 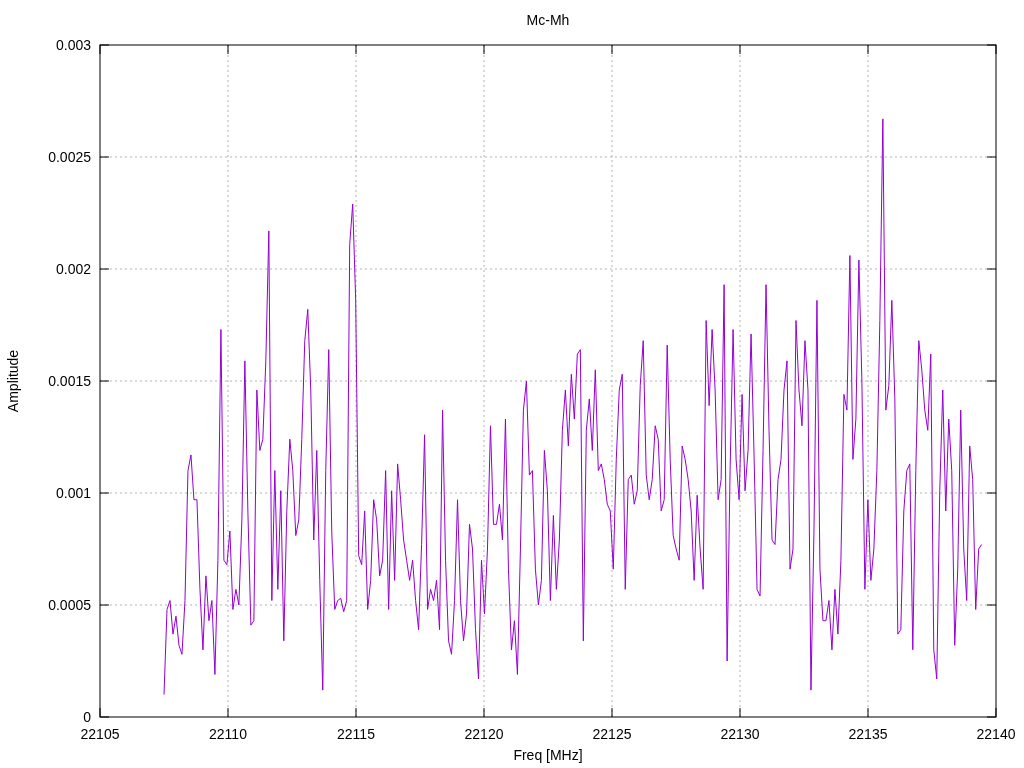 What do you see at coordinates (548, 20) in the screenshot?
I see `chart-title: Mc-Mh` at bounding box center [548, 20].